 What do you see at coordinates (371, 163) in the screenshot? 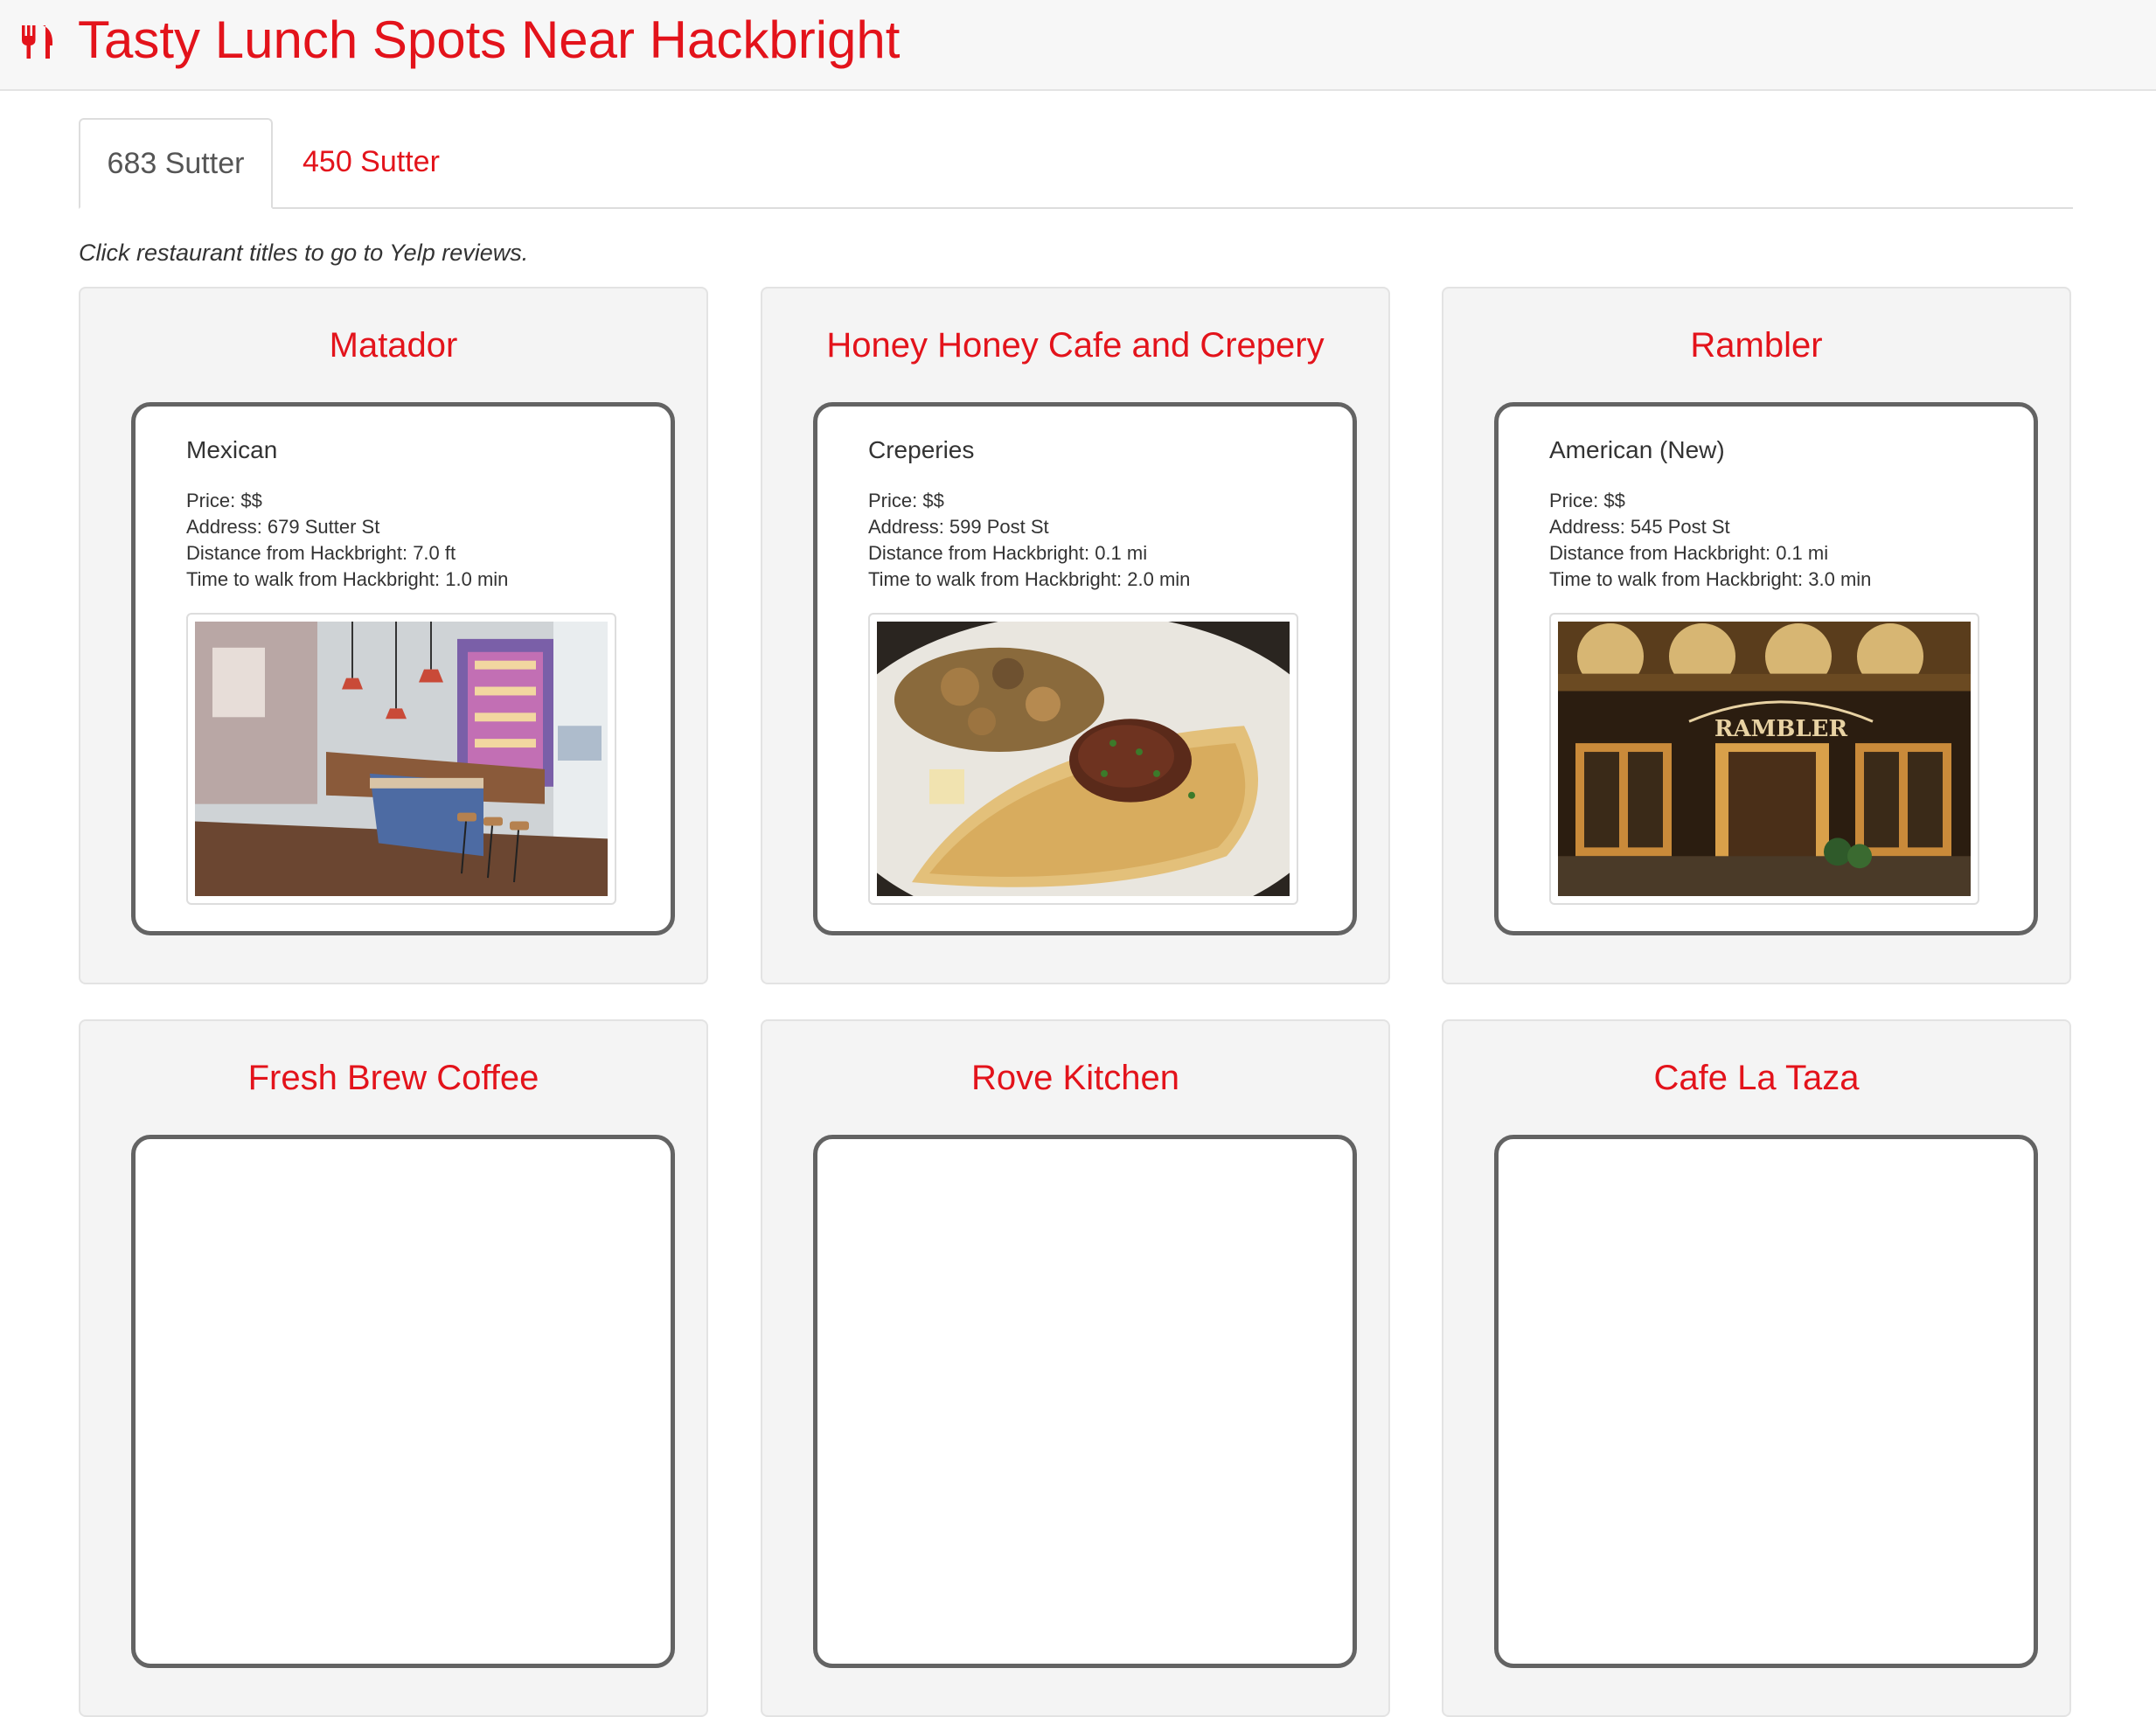
I see `tab-450-sutter: 450 Sutter` at bounding box center [371, 163].